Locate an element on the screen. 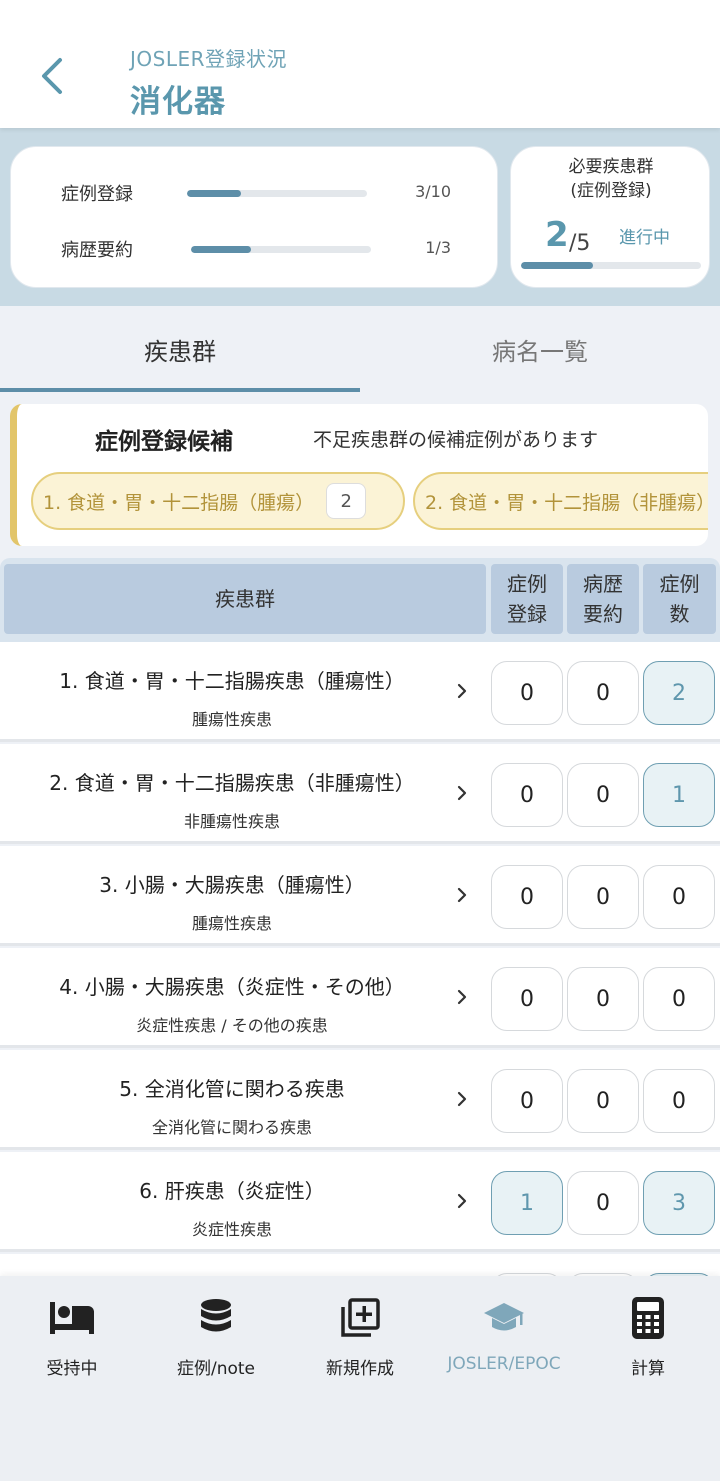  nav-label: 受持中 is located at coordinates (72, 1369).